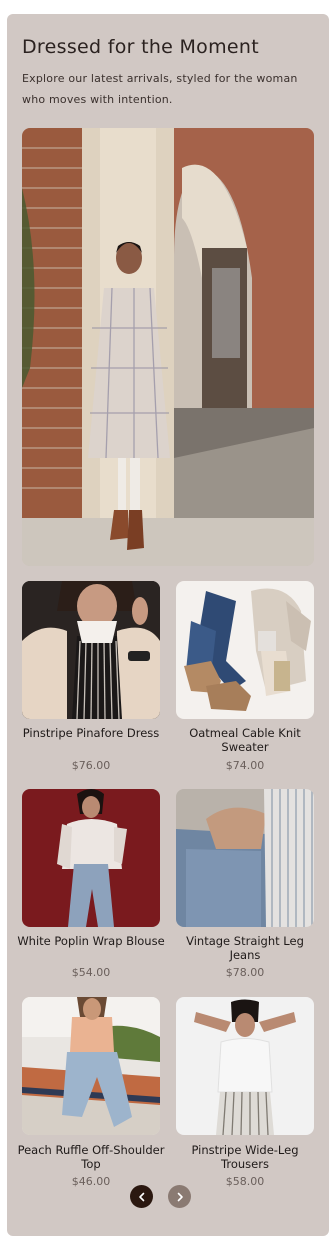 The height and width of the screenshot is (1258, 336). I want to click on chevron-left-icon, so click(142, 1197).